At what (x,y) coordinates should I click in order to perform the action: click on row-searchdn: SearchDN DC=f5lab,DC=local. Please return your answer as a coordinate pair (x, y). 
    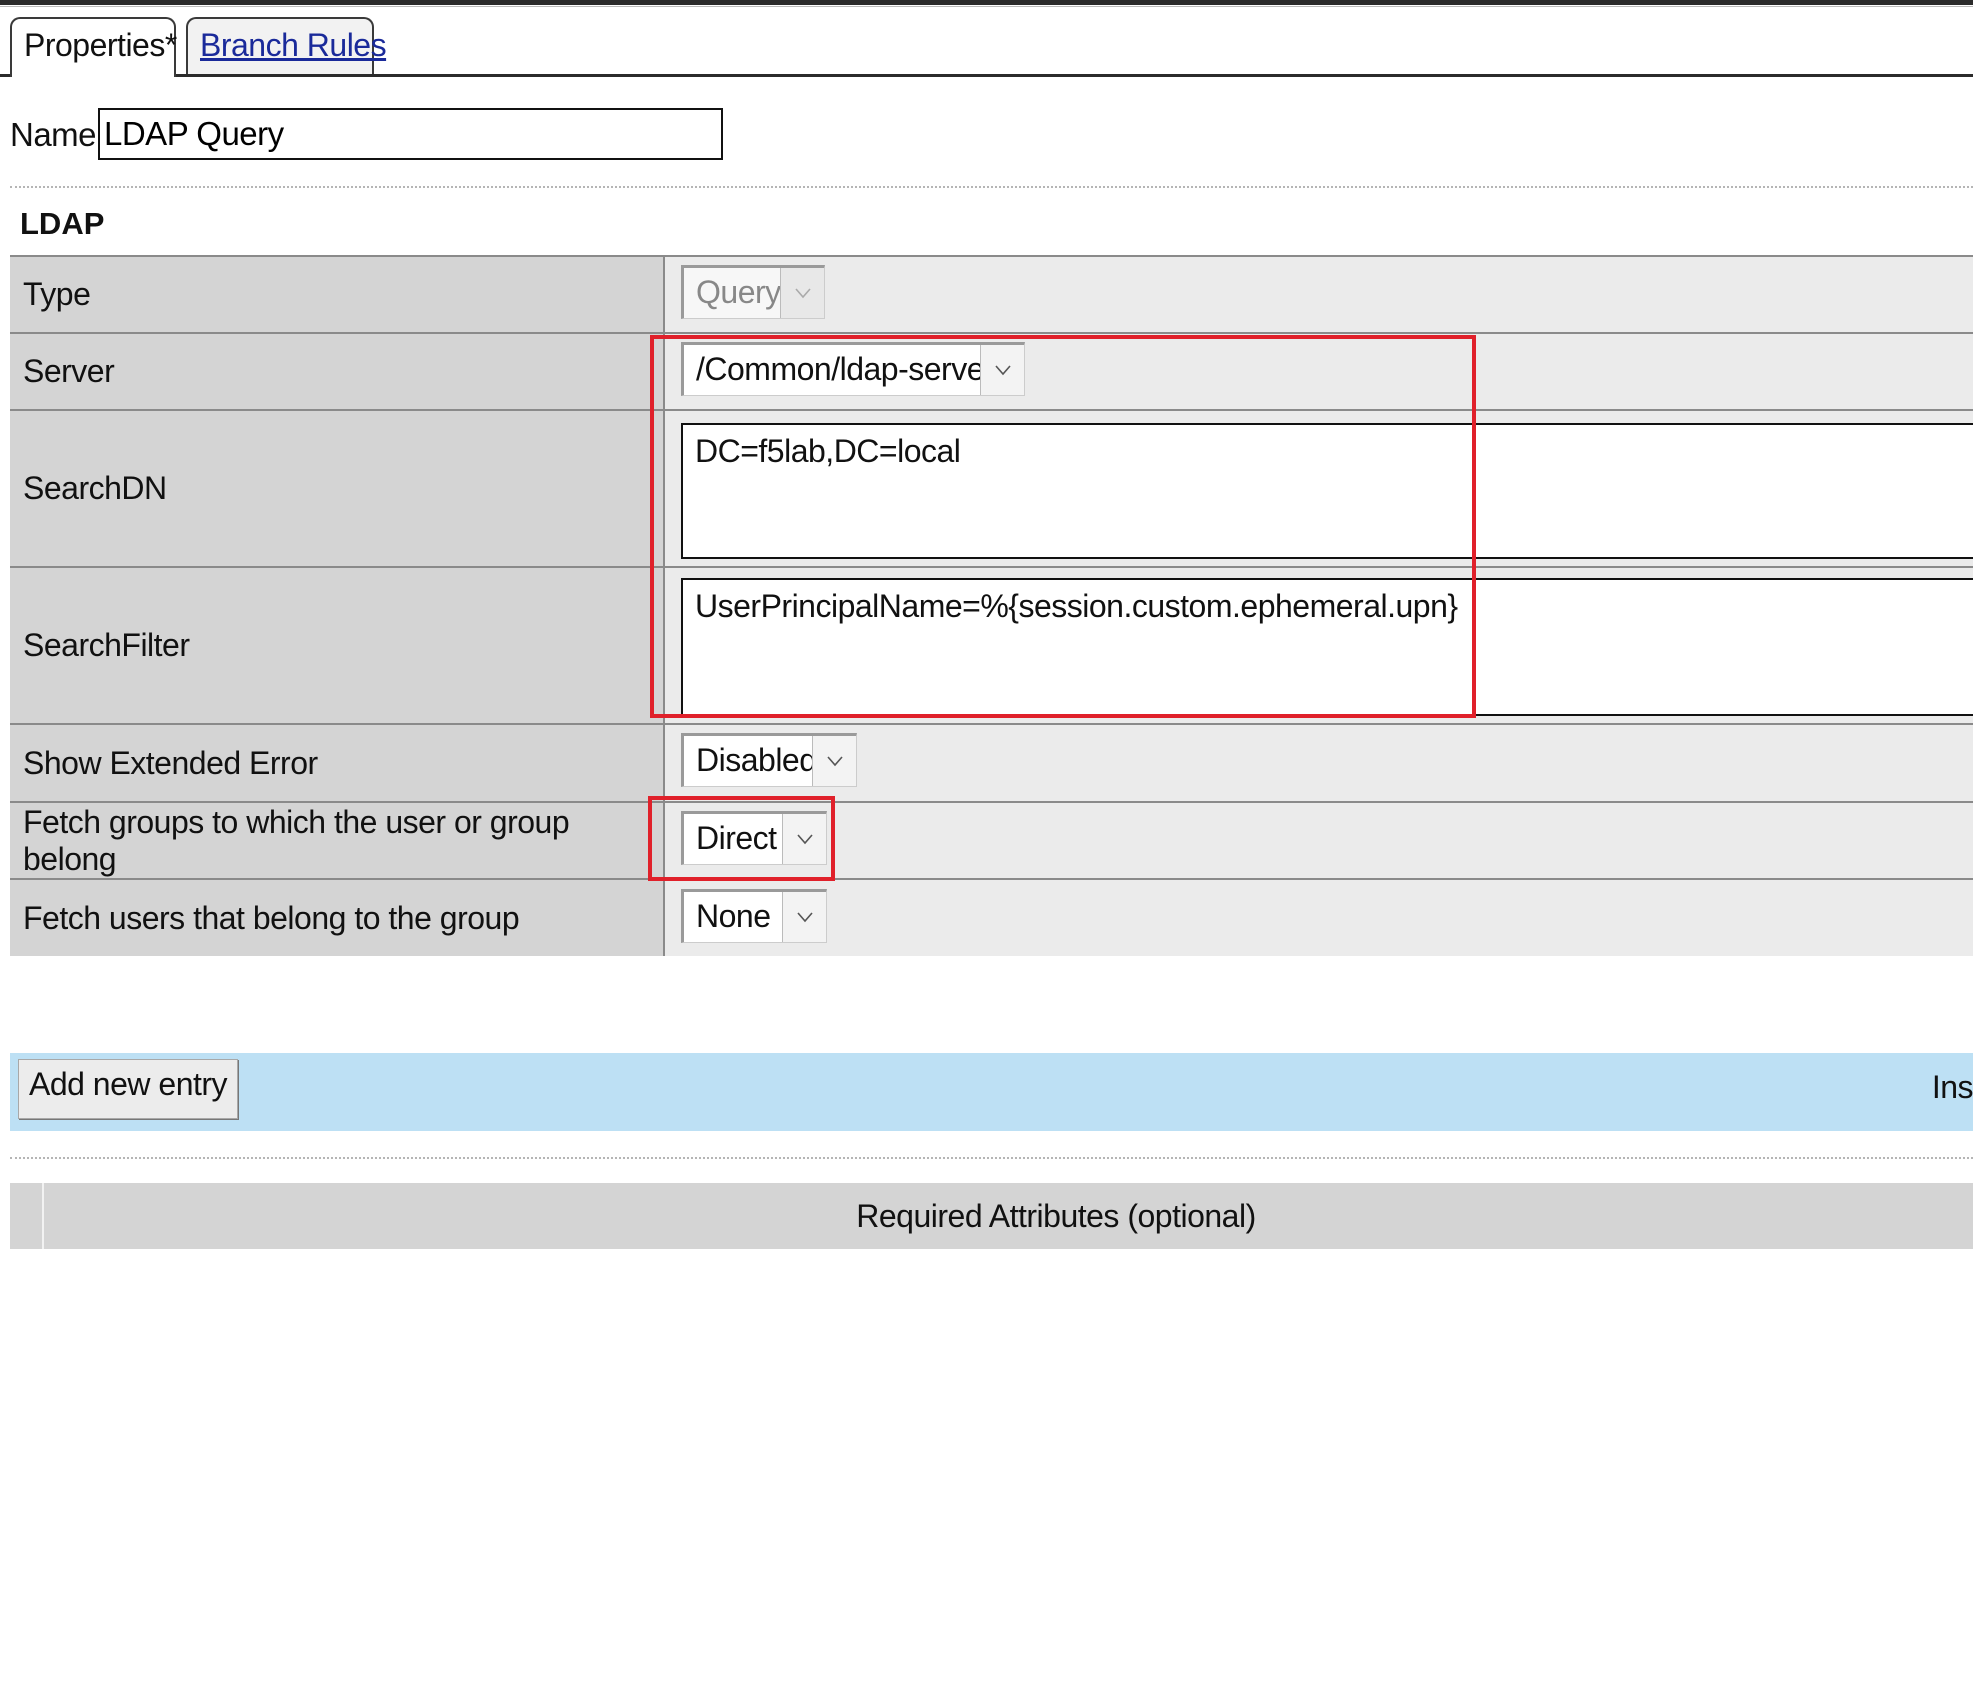
    Looking at the image, I should click on (991, 487).